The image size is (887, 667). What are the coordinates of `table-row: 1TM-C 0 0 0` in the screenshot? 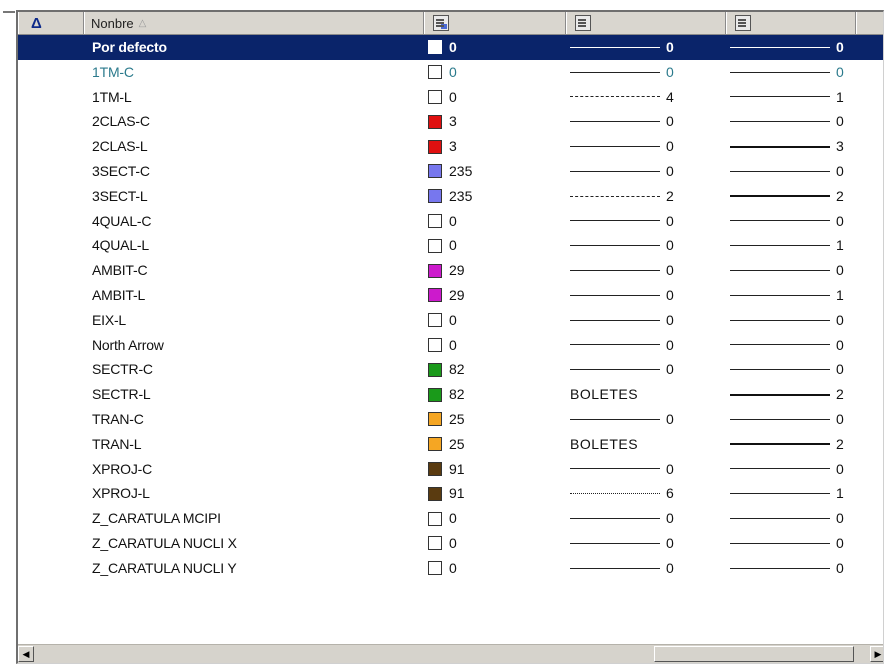 It's located at (450, 72).